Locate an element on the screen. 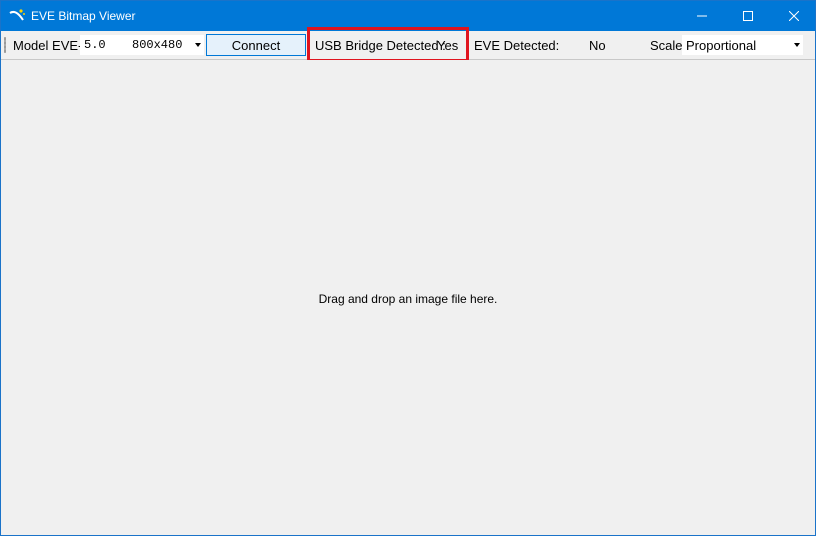 This screenshot has height=536, width=816. eve-detected-label: EVE Detected: is located at coordinates (517, 45).